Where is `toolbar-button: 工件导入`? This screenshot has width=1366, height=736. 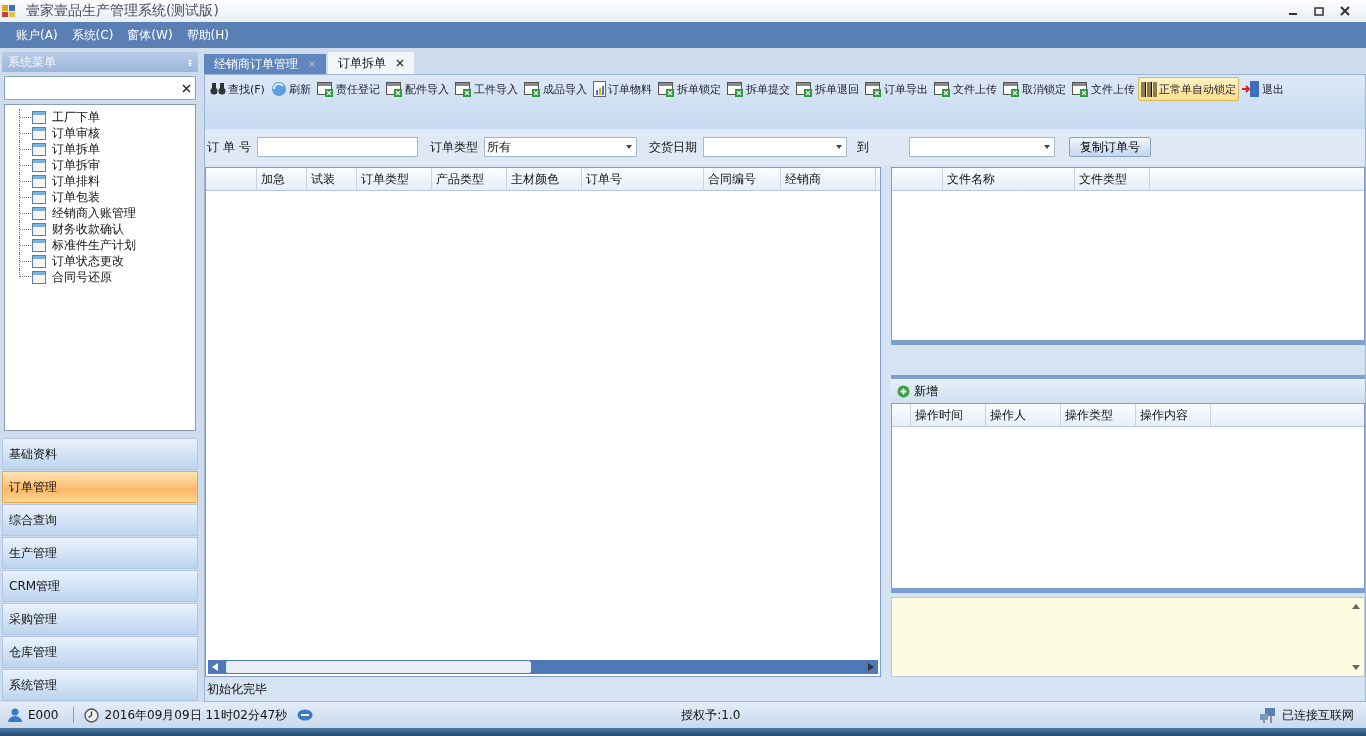
toolbar-button: 工件导入 is located at coordinates (486, 89).